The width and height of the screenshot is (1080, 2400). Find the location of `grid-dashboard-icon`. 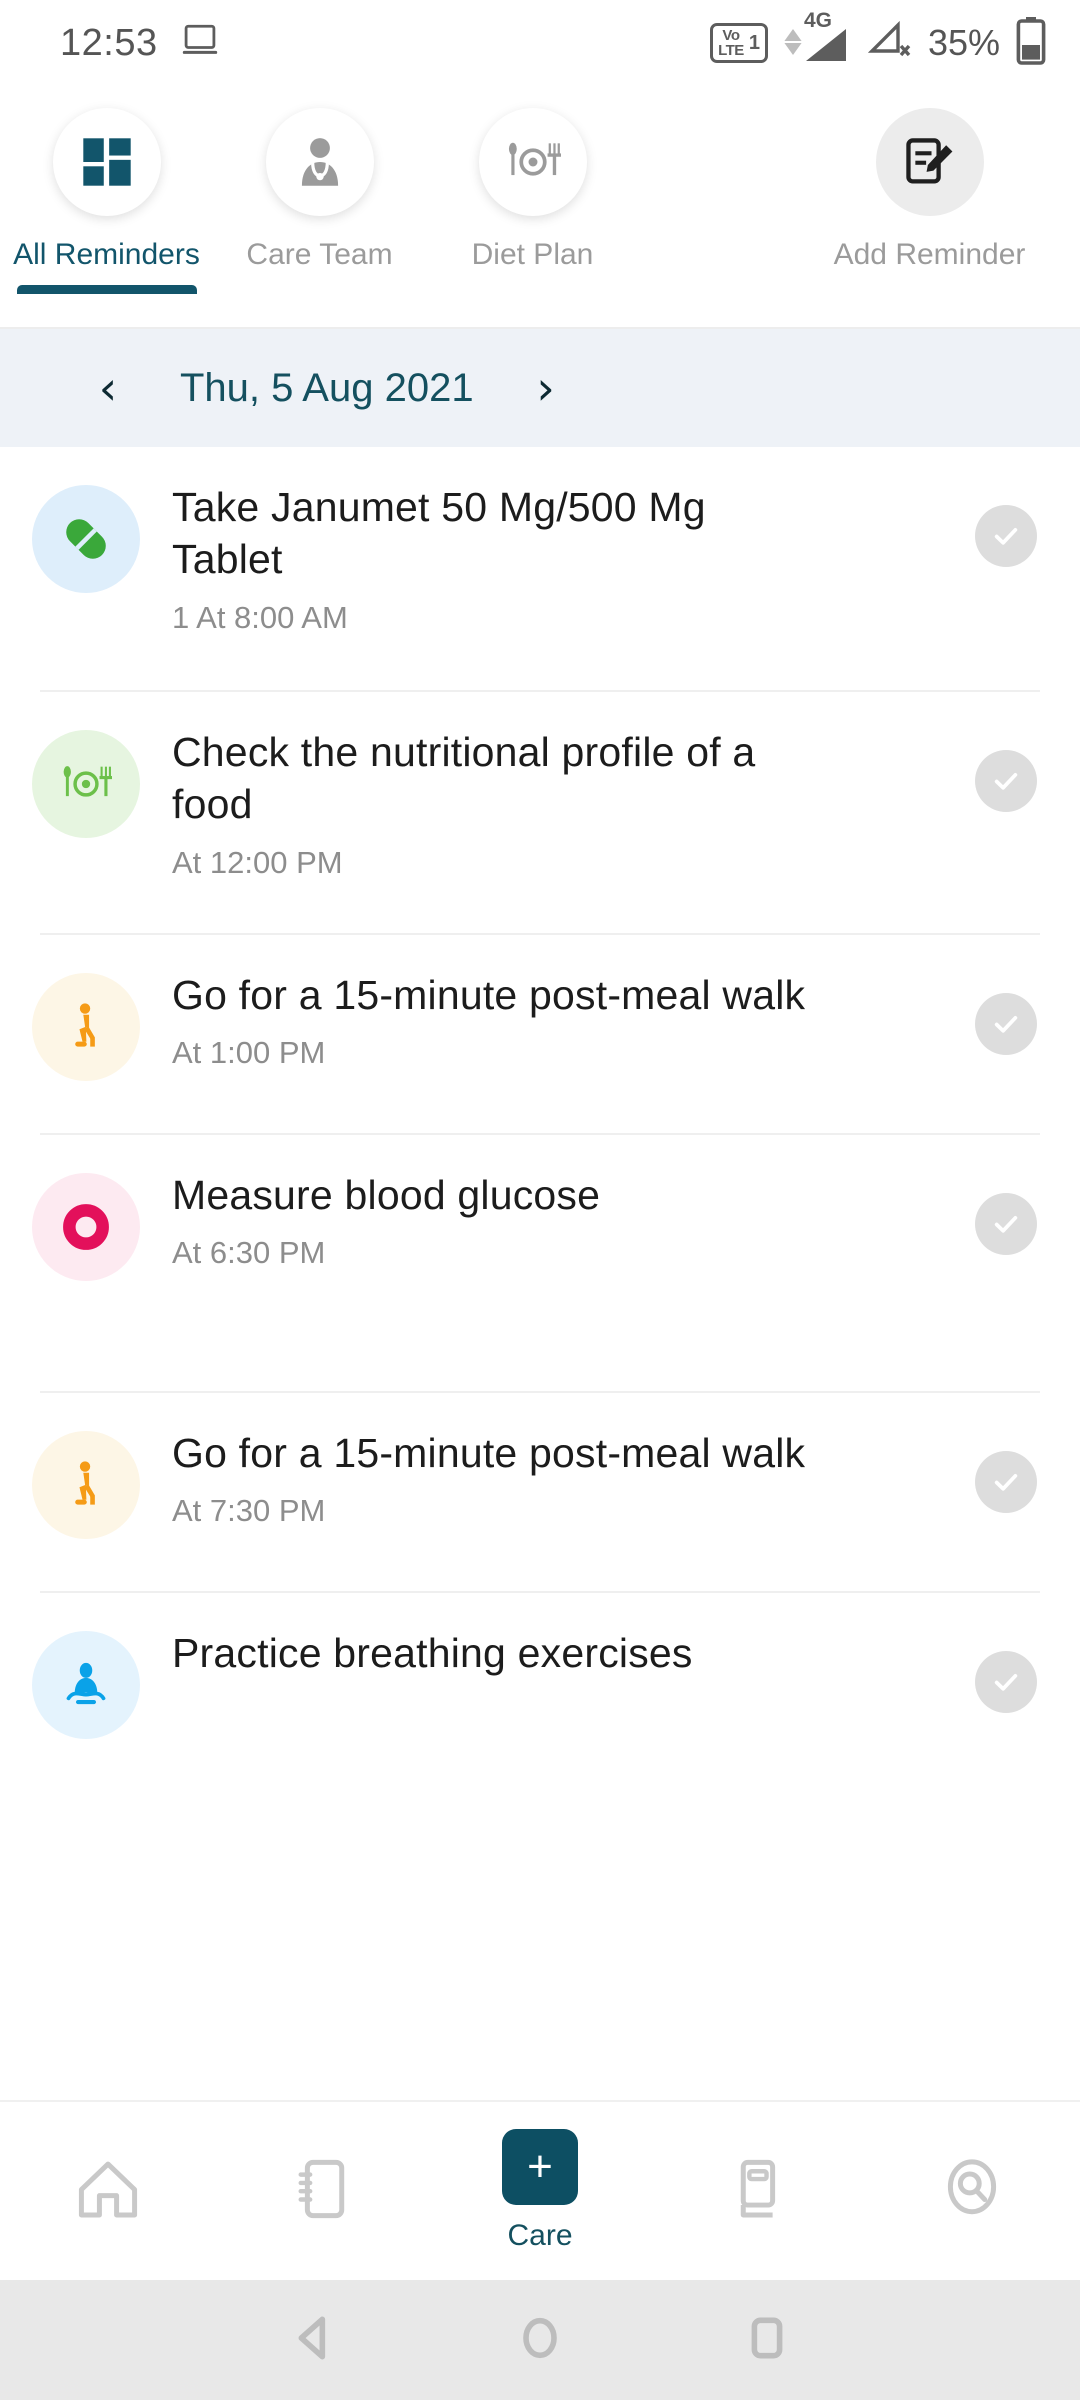

grid-dashboard-icon is located at coordinates (106, 162).